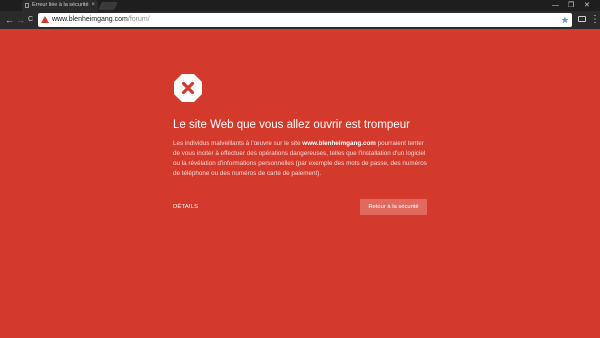 This screenshot has width=600, height=338. What do you see at coordinates (595, 20) in the screenshot?
I see `menu-icon: ⋮` at bounding box center [595, 20].